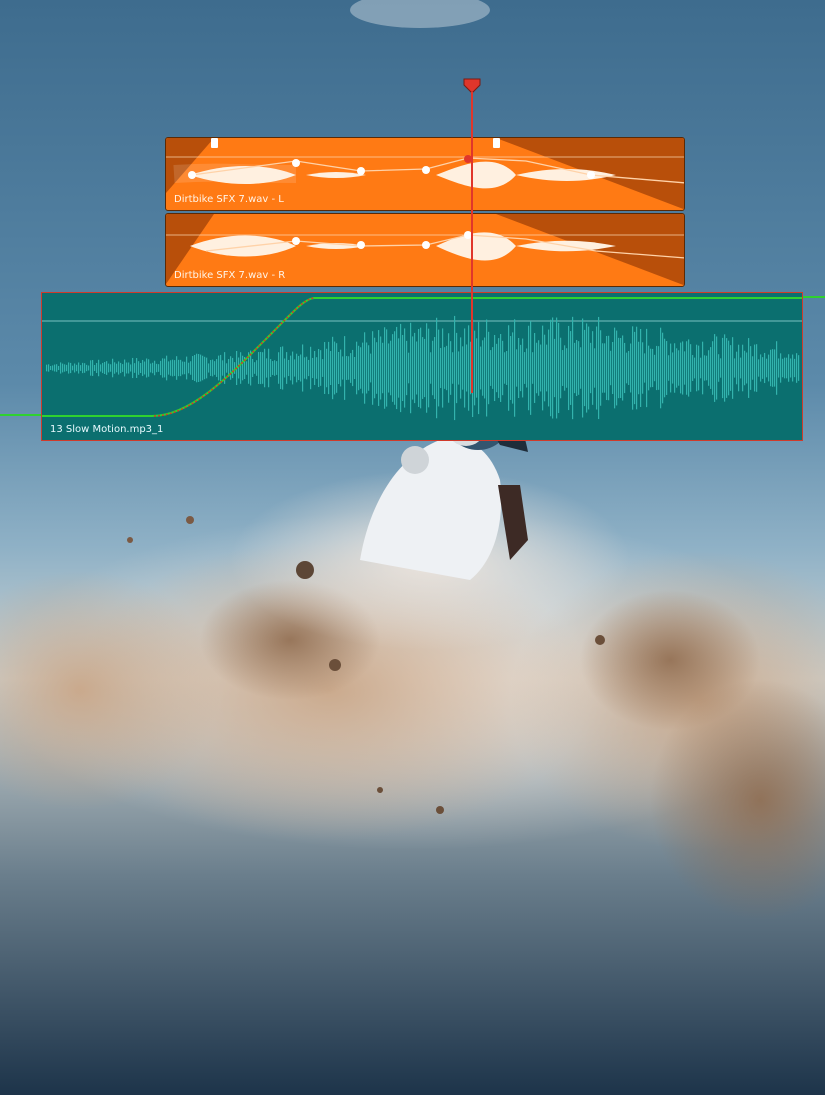 This screenshot has width=825, height=1095. I want to click on audio-clip-sfx-right: Dirtbike SFX 7.wav - R, so click(425, 250).